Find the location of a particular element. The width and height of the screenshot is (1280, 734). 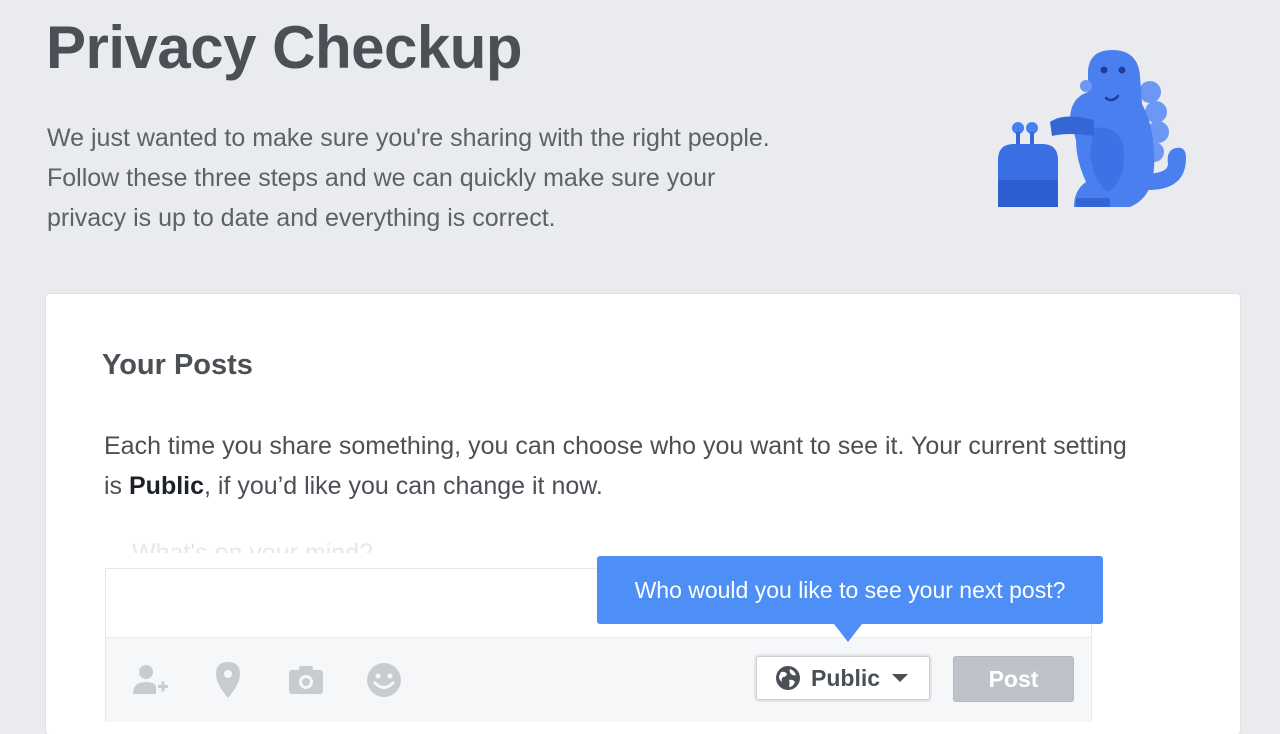

privacy-selector-label: Public is located at coordinates (846, 677).